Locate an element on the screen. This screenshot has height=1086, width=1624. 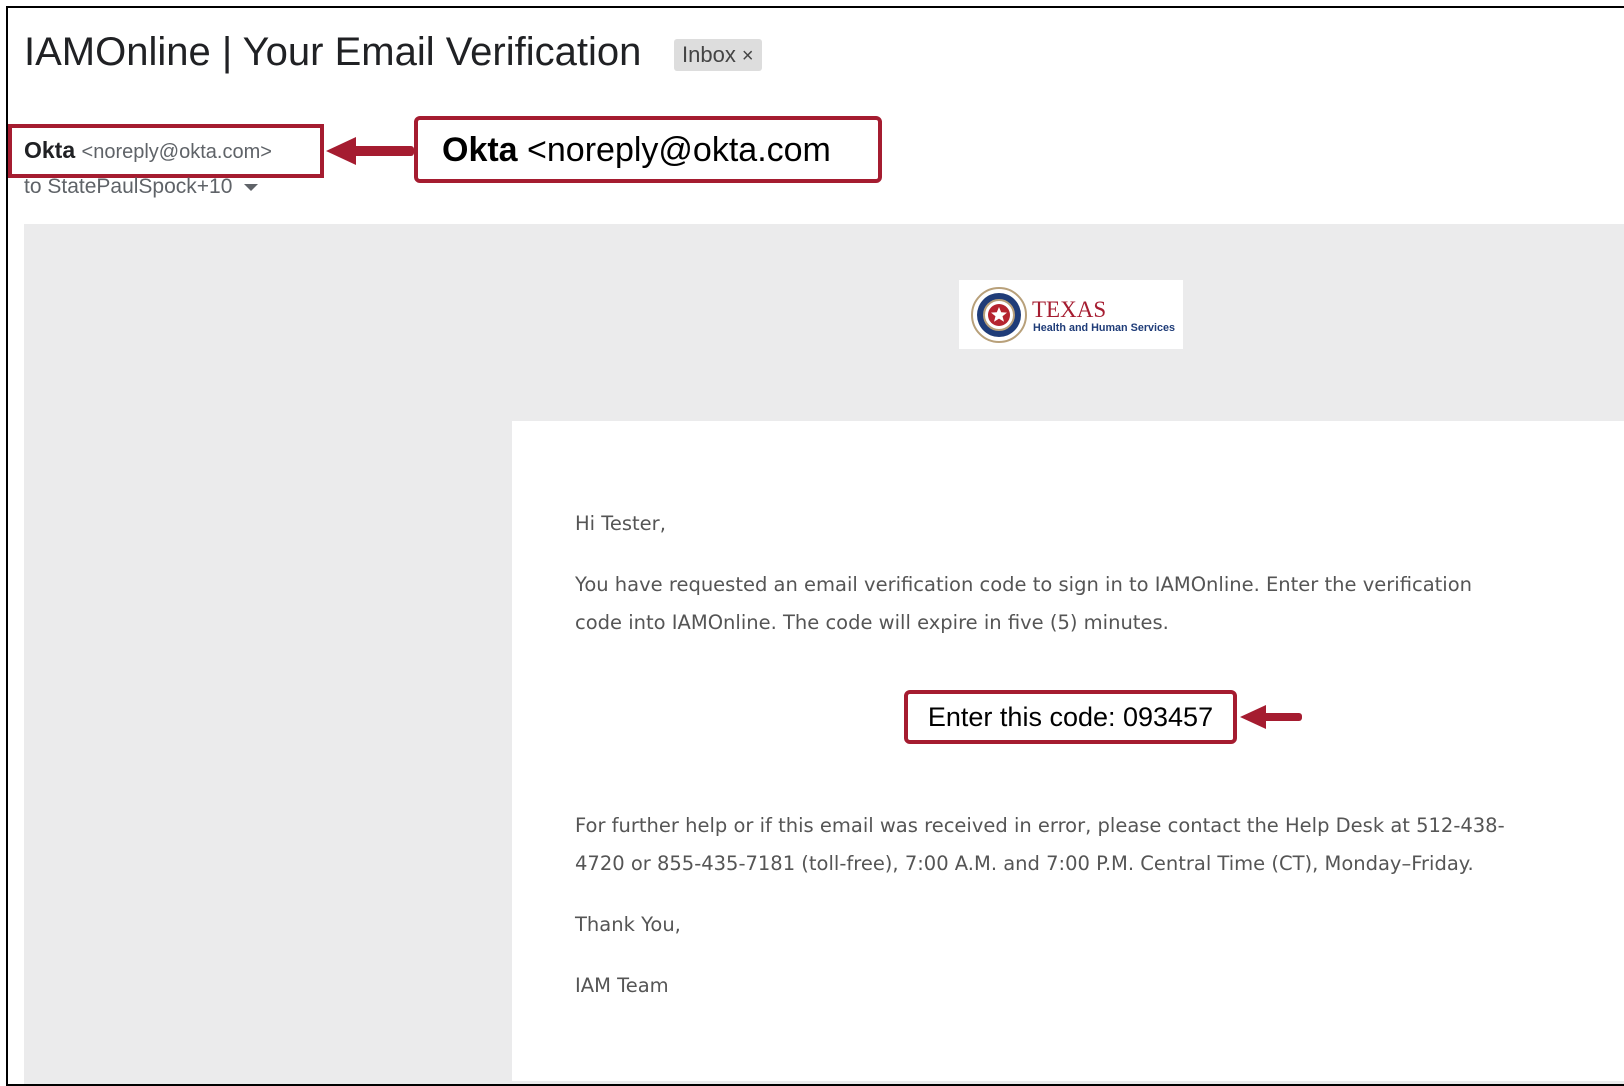
texas-seal-icon: TEXAS Health and Human Services is located at coordinates (1073, 315).